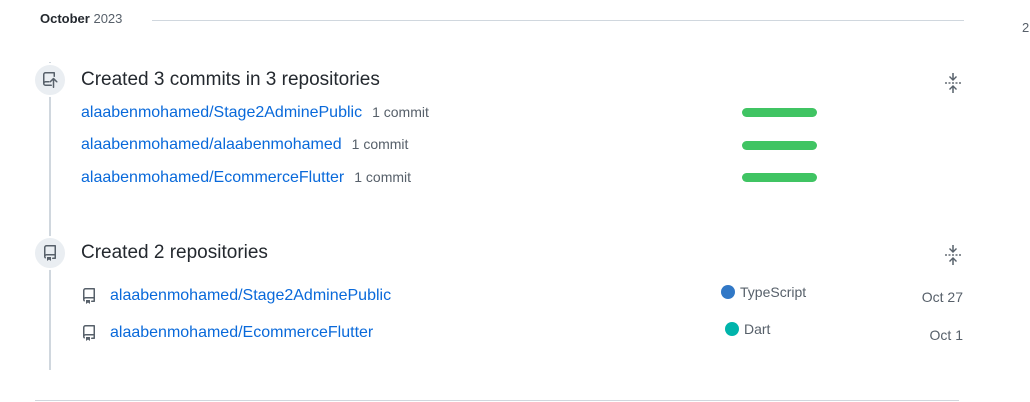 The height and width of the screenshot is (402, 1030). What do you see at coordinates (65, 18) in the screenshot?
I see `month-name: October` at bounding box center [65, 18].